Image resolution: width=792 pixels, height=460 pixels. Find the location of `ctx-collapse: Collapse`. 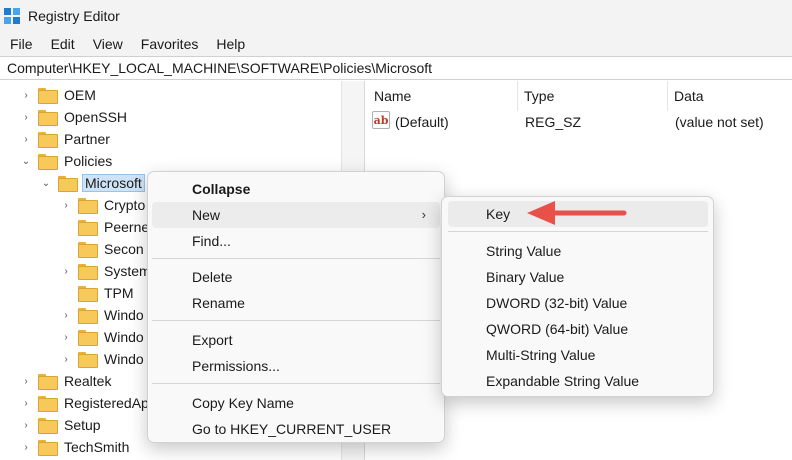

ctx-collapse: Collapse is located at coordinates (296, 189).